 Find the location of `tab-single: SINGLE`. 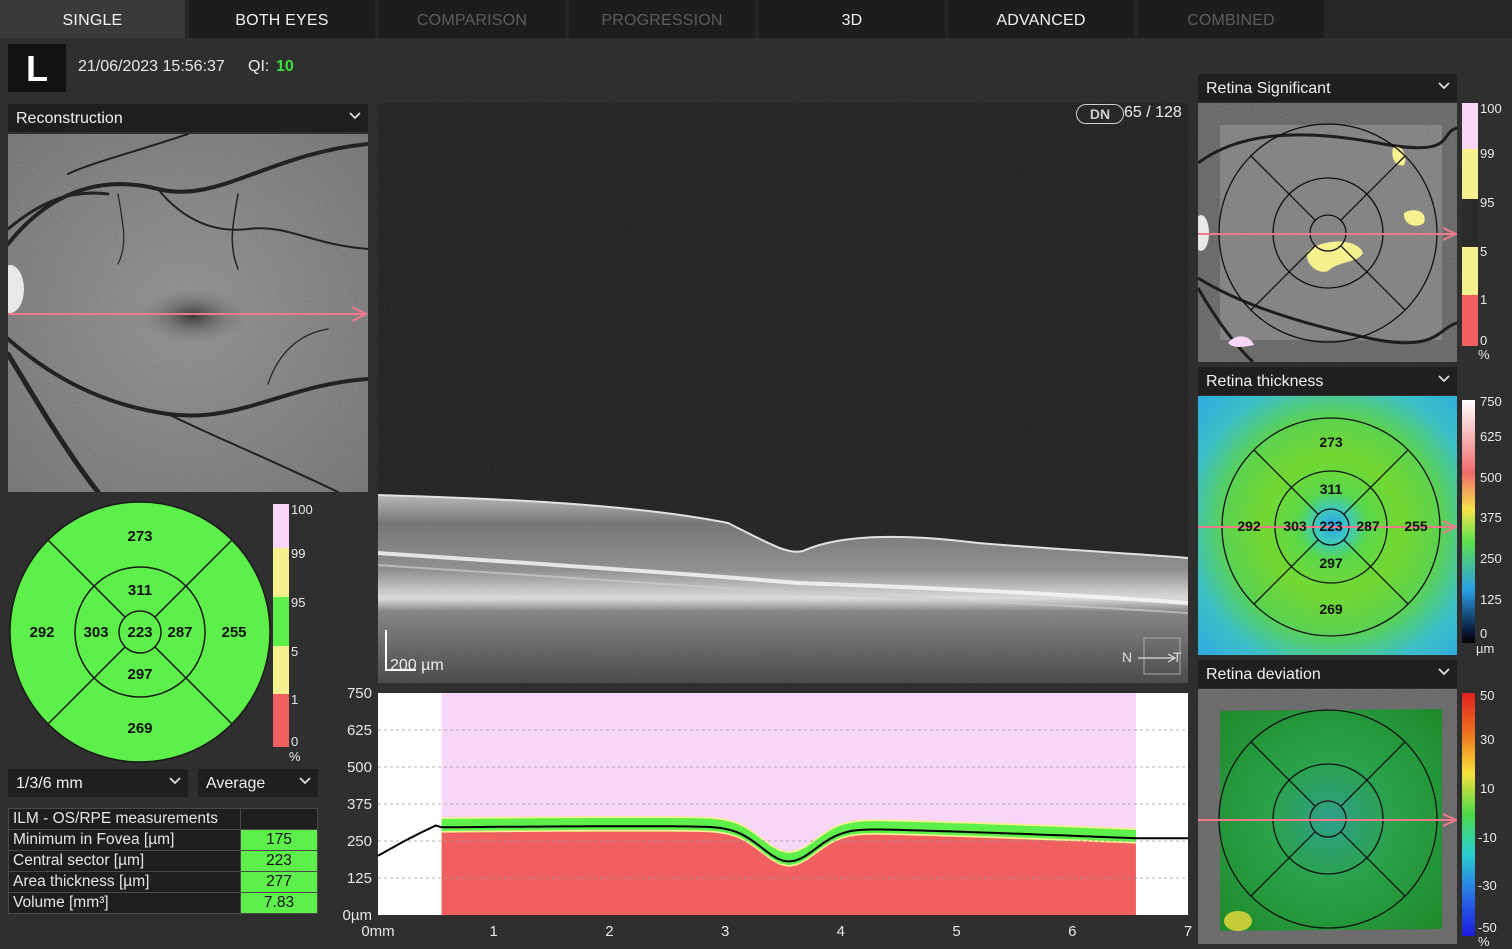

tab-single: SINGLE is located at coordinates (92, 19).